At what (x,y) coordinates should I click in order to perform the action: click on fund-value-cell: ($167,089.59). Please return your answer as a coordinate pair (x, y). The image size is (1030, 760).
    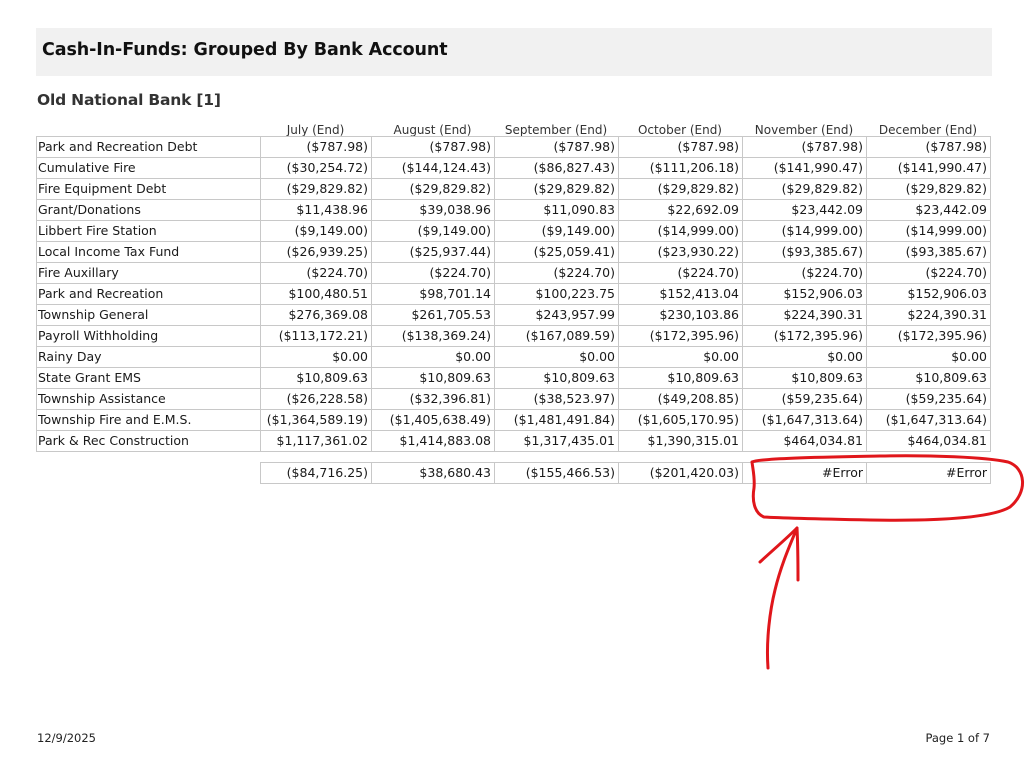
    Looking at the image, I should click on (556, 336).